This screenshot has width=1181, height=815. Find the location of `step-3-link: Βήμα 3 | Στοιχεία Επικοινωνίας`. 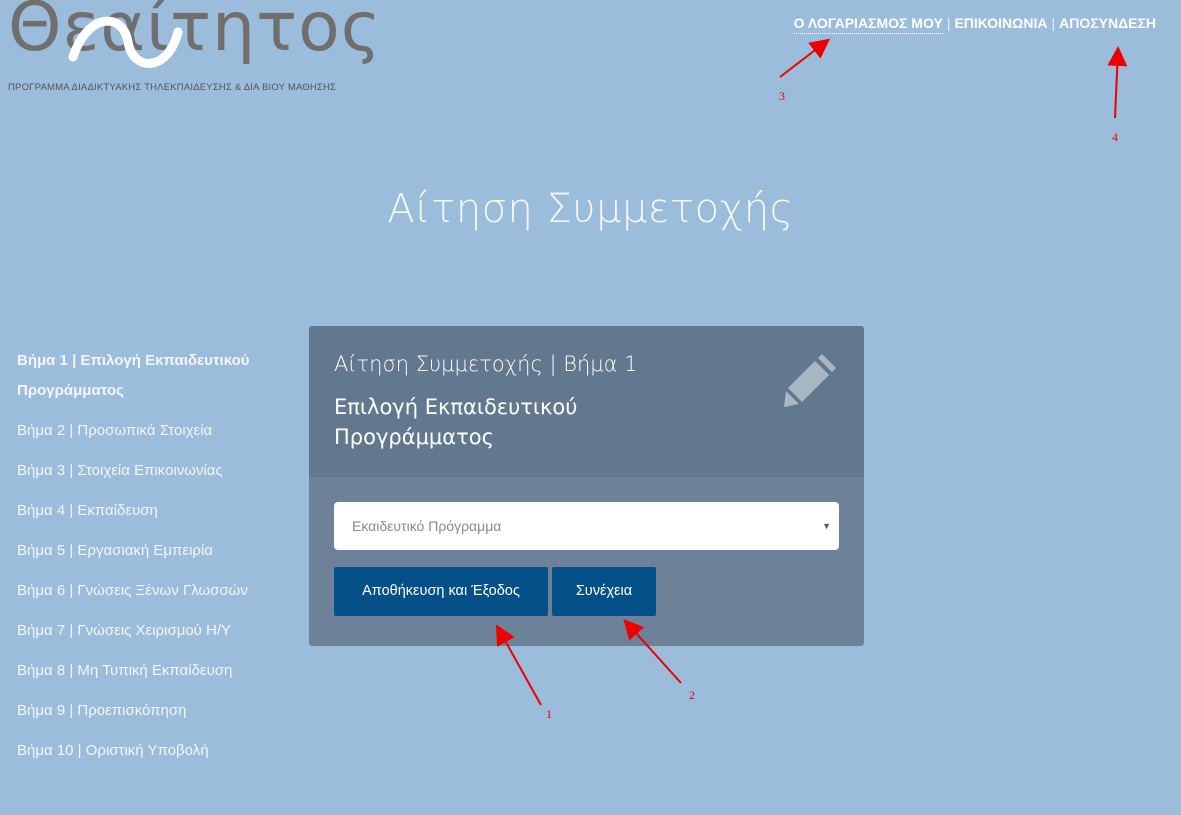

step-3-link: Βήμα 3 | Στοιχεία Επικοινωνίας is located at coordinates (147, 471).